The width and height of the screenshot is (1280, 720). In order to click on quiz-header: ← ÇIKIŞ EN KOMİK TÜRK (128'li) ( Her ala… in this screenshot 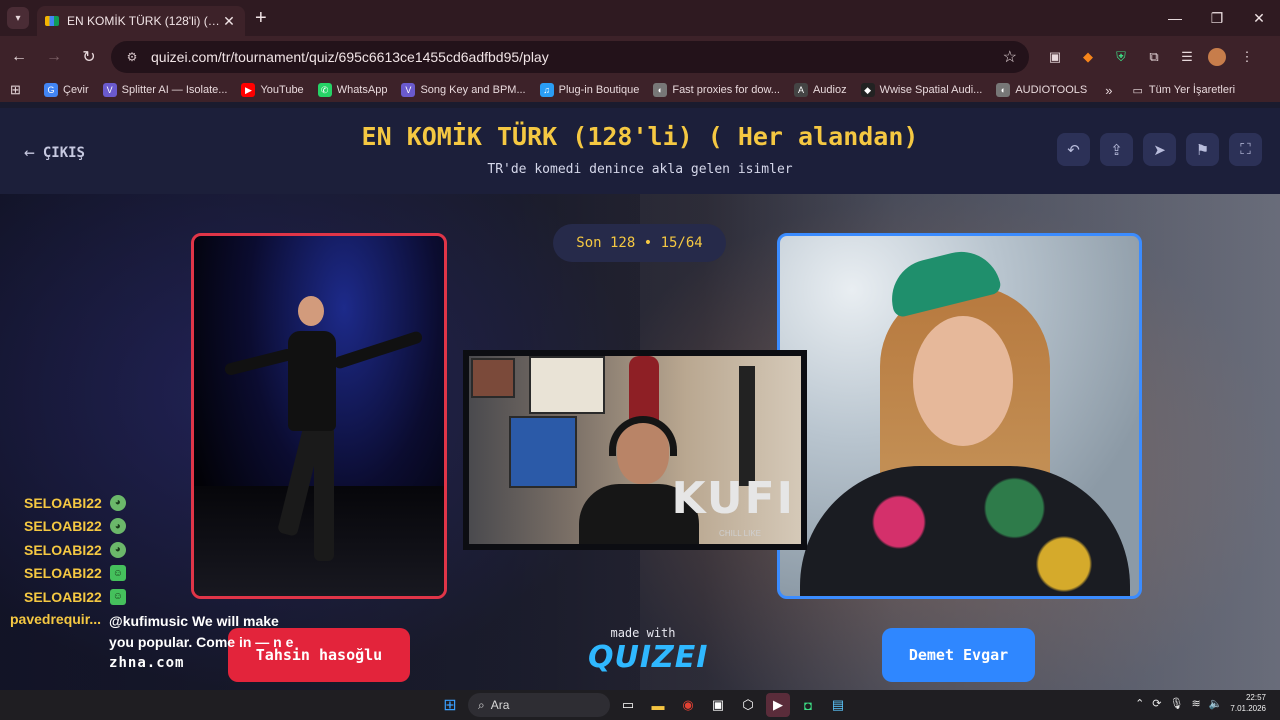, I will do `click(640, 151)`.